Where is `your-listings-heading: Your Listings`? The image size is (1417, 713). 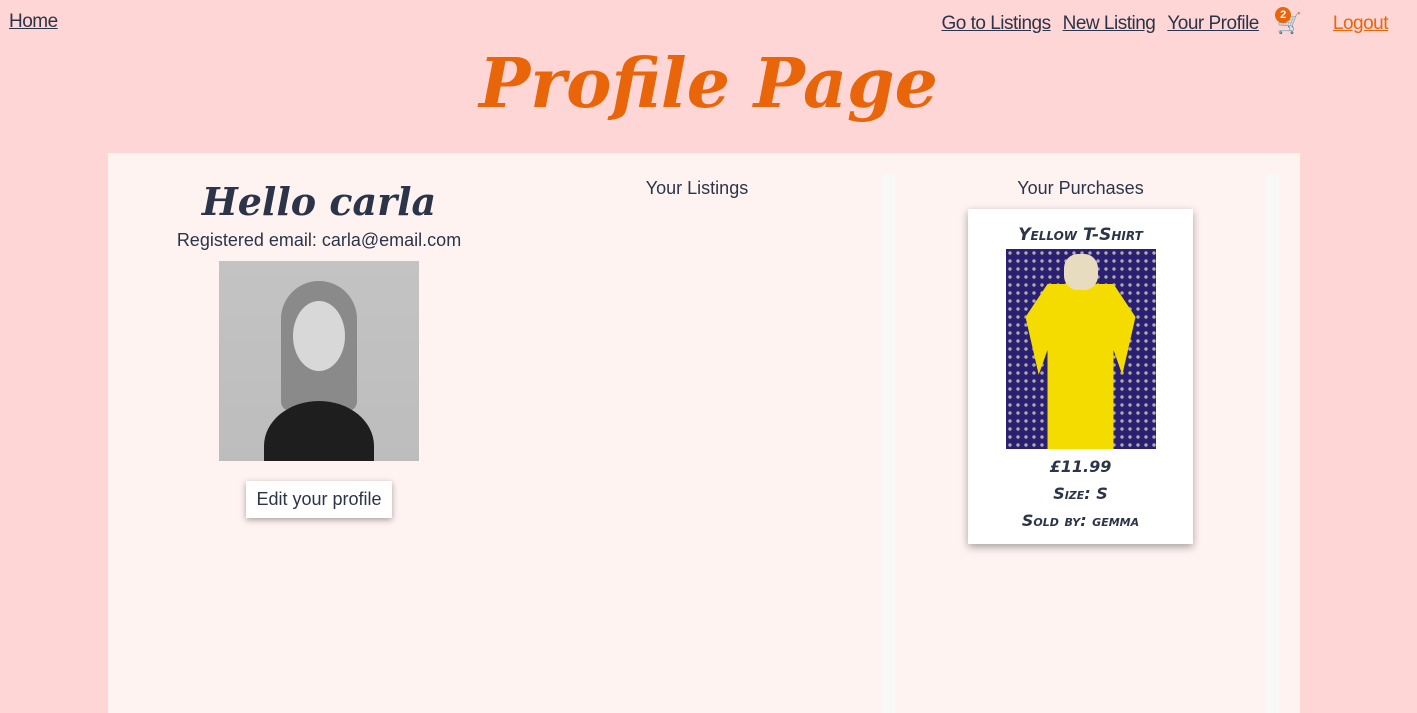 your-listings-heading: Your Listings is located at coordinates (697, 188).